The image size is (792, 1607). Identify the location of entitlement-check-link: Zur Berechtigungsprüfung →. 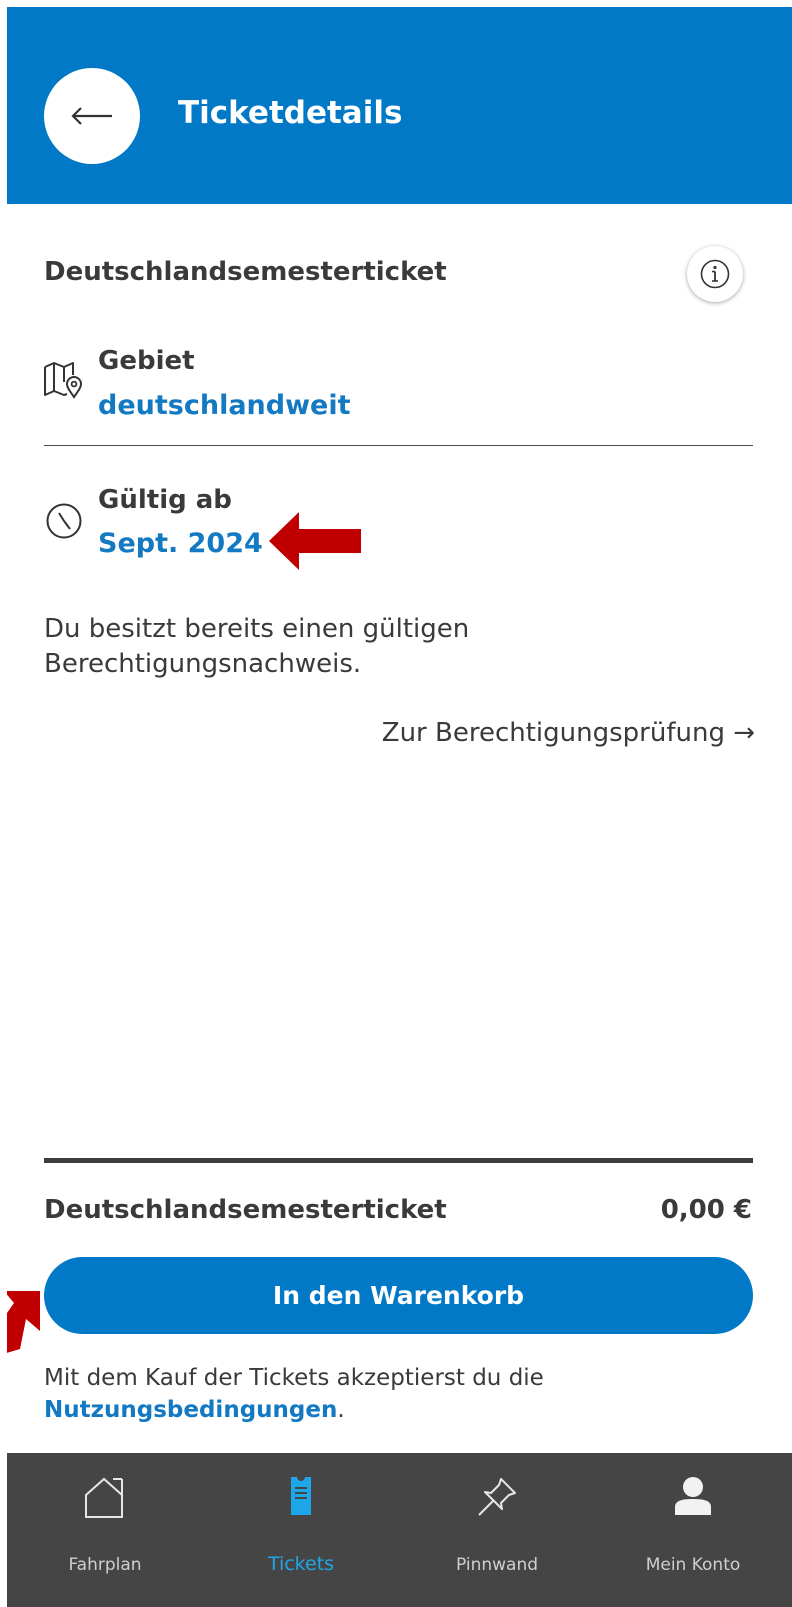
(568, 733).